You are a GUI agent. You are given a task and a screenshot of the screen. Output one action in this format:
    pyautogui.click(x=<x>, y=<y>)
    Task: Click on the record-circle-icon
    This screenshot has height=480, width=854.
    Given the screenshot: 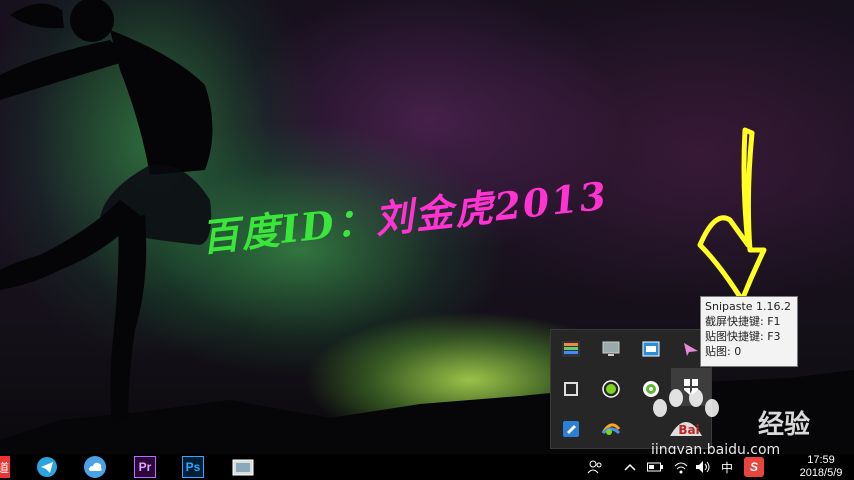 What is the action you would take?
    pyautogui.click(x=611, y=389)
    